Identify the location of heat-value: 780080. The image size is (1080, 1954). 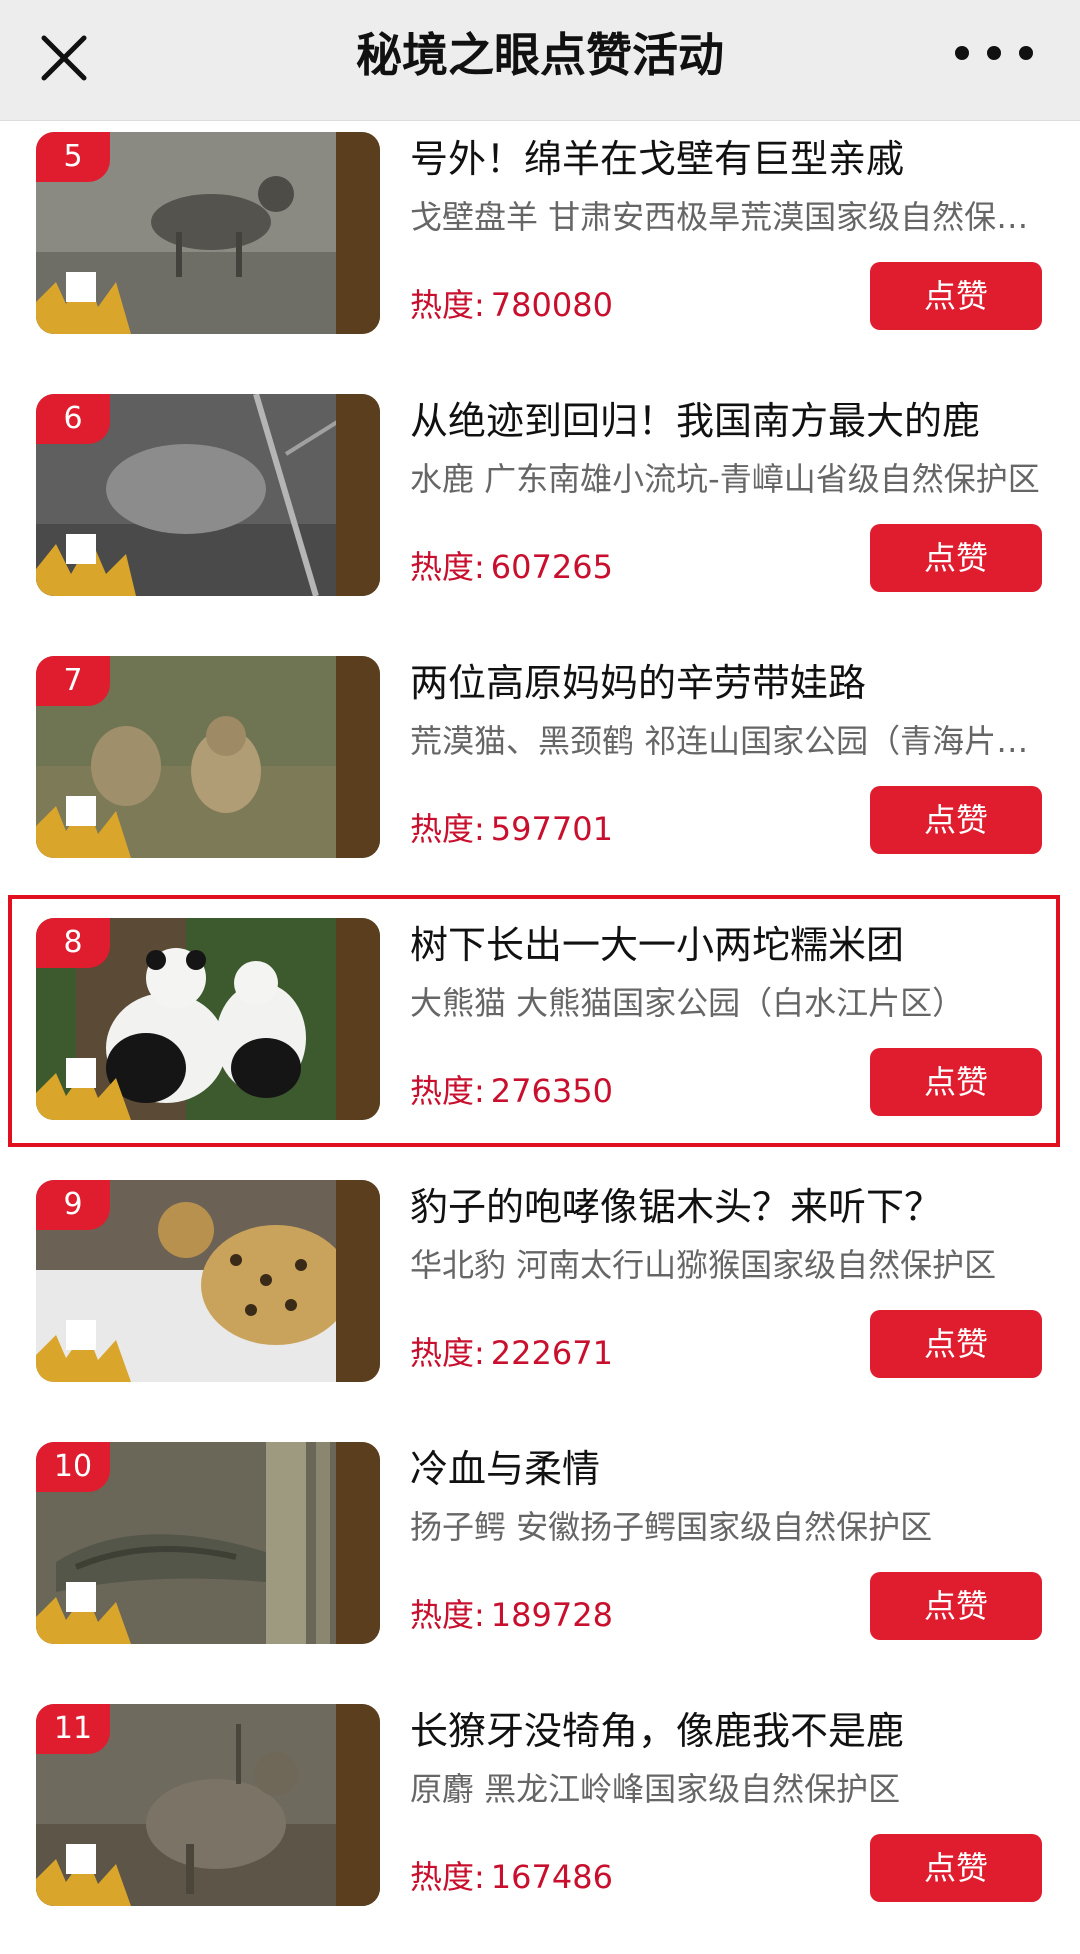
(551, 305).